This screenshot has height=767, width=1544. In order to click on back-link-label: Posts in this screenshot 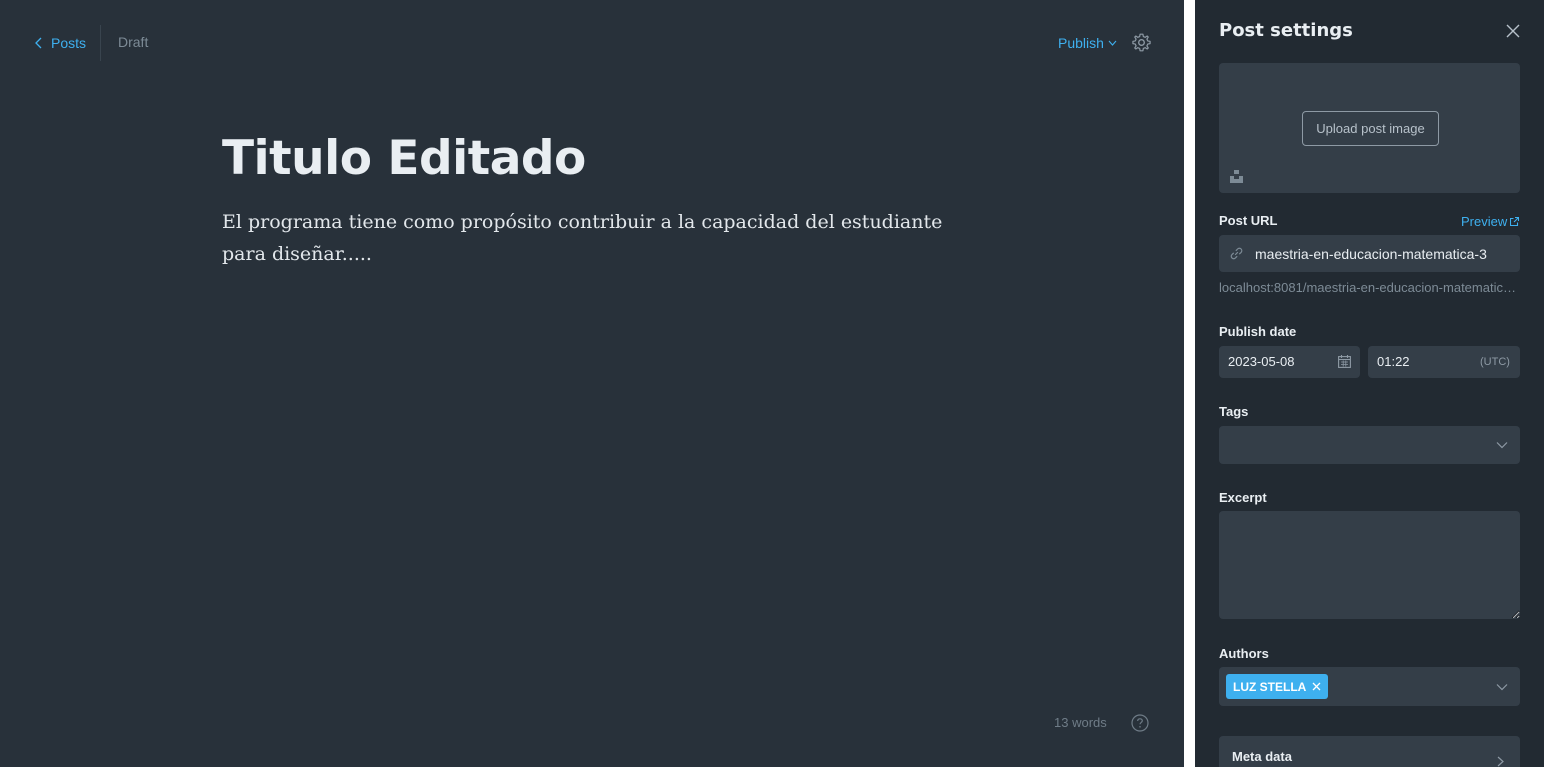, I will do `click(69, 43)`.